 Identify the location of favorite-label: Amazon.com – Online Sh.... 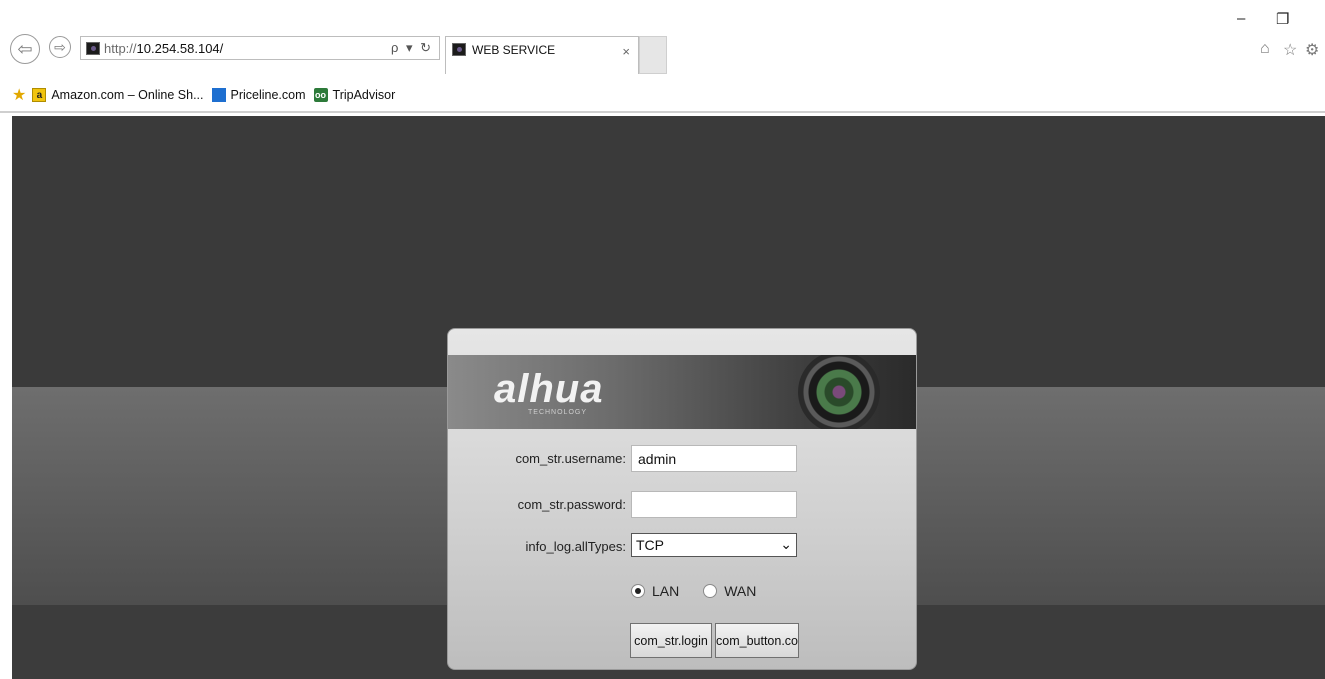
(127, 95).